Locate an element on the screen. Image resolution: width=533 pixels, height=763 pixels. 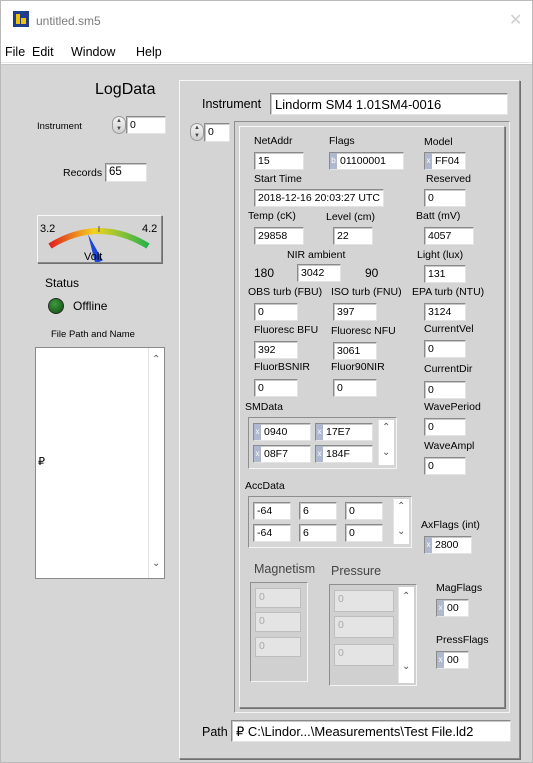
close-icon: ✕ is located at coordinates (515, 19).